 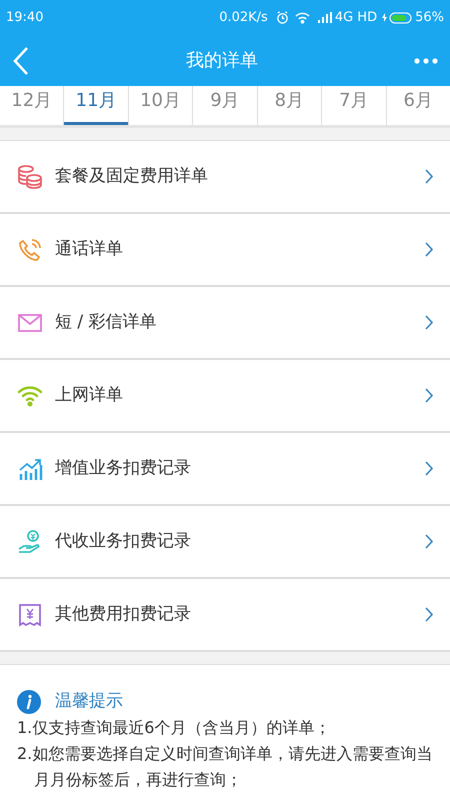 What do you see at coordinates (222, 61) in the screenshot?
I see `page-title: 我的详单` at bounding box center [222, 61].